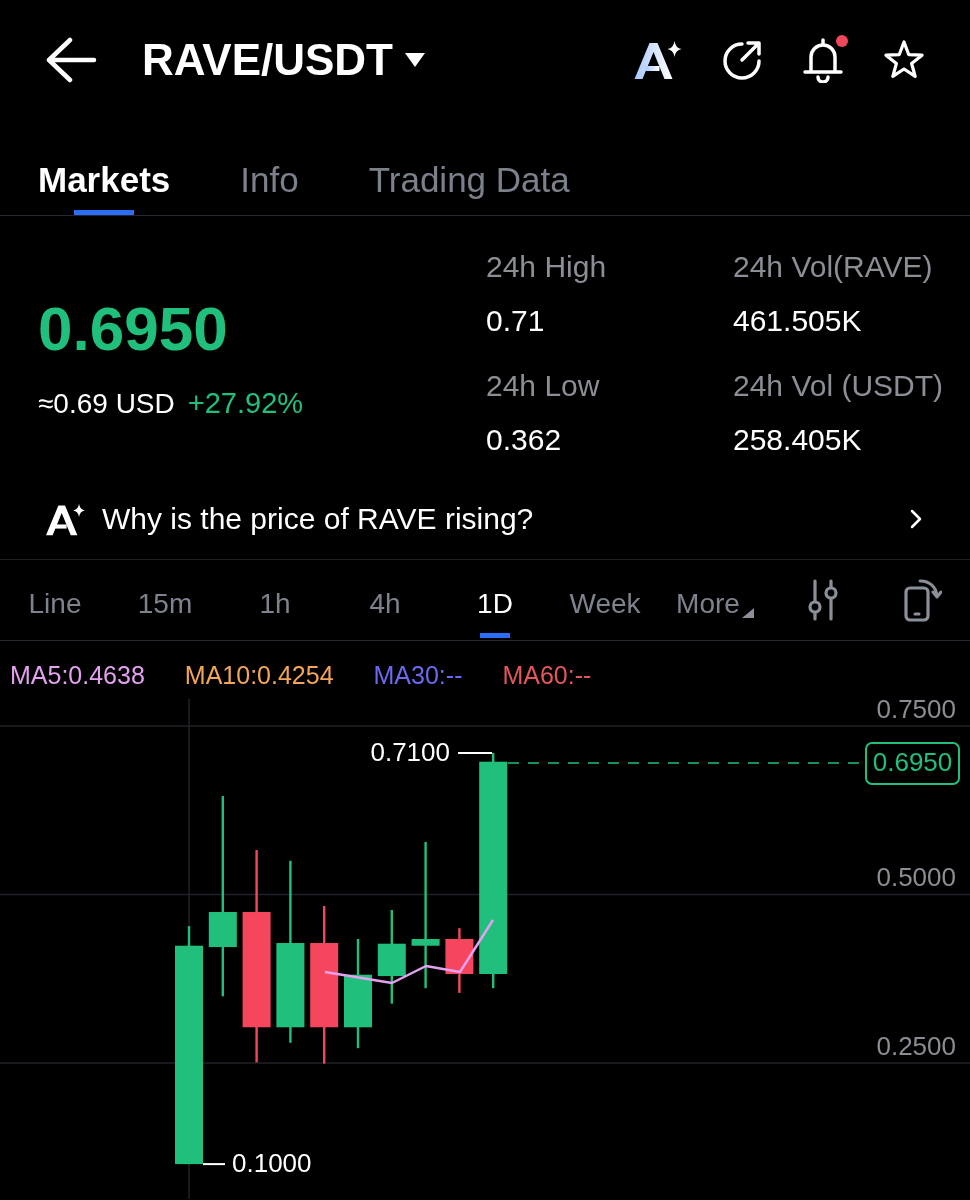  Describe the element at coordinates (543, 386) in the screenshot. I see `stat-label: 24h Low` at that location.